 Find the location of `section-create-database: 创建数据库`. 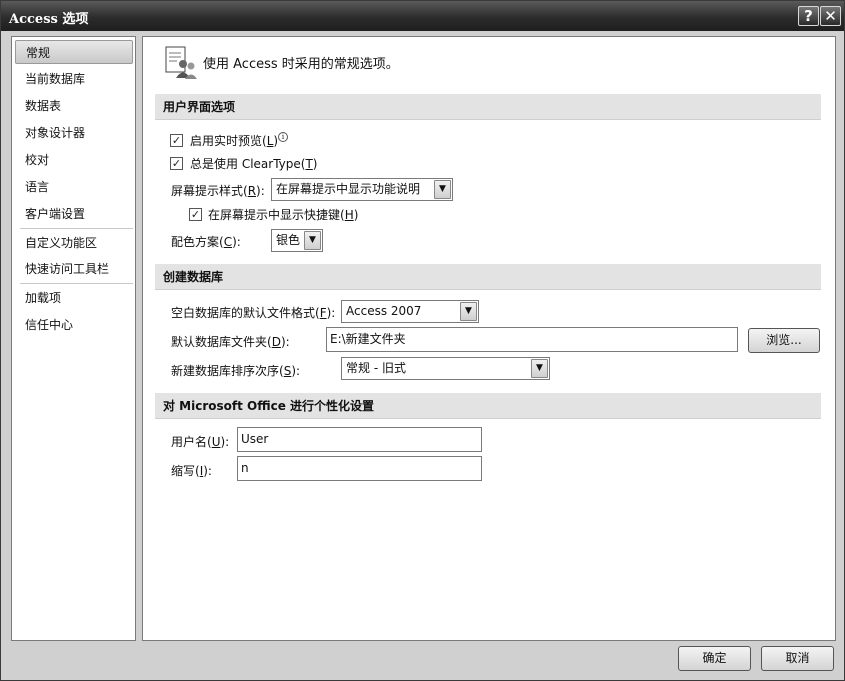

section-create-database: 创建数据库 is located at coordinates (488, 277).